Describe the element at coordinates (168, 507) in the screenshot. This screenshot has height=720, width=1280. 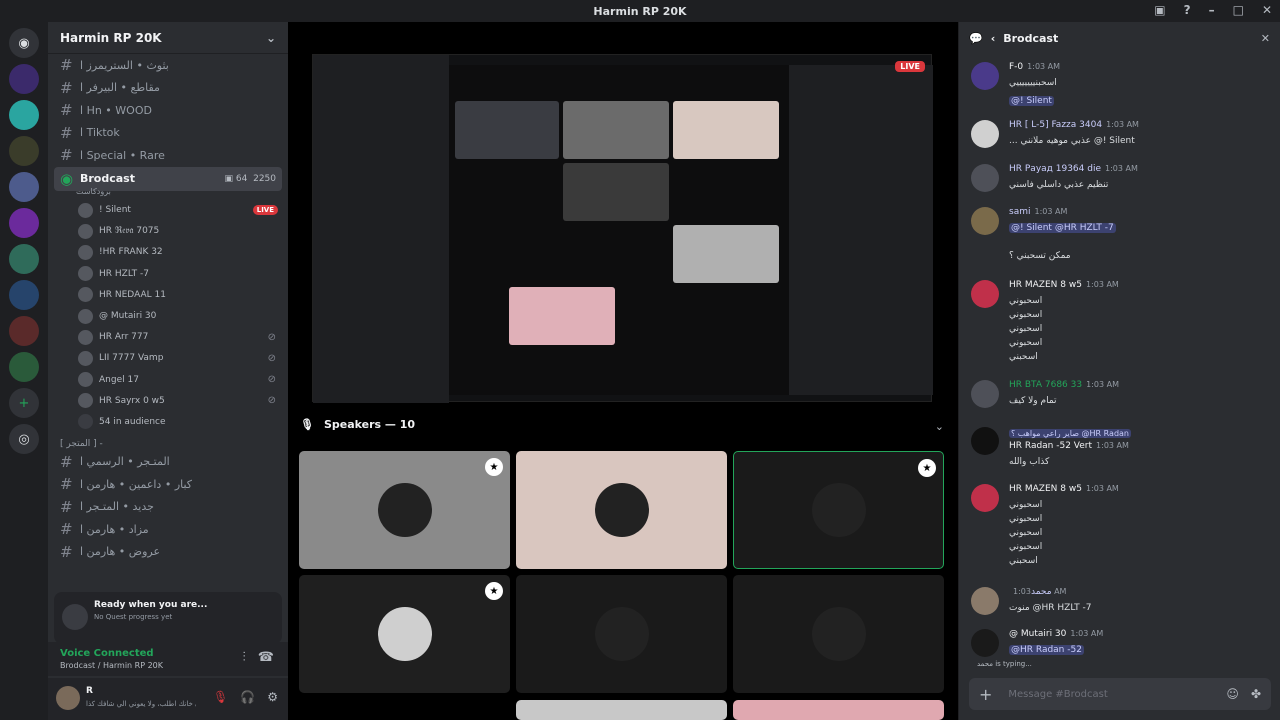
I see `channel-item: # جديد • المتـجر ا` at that location.